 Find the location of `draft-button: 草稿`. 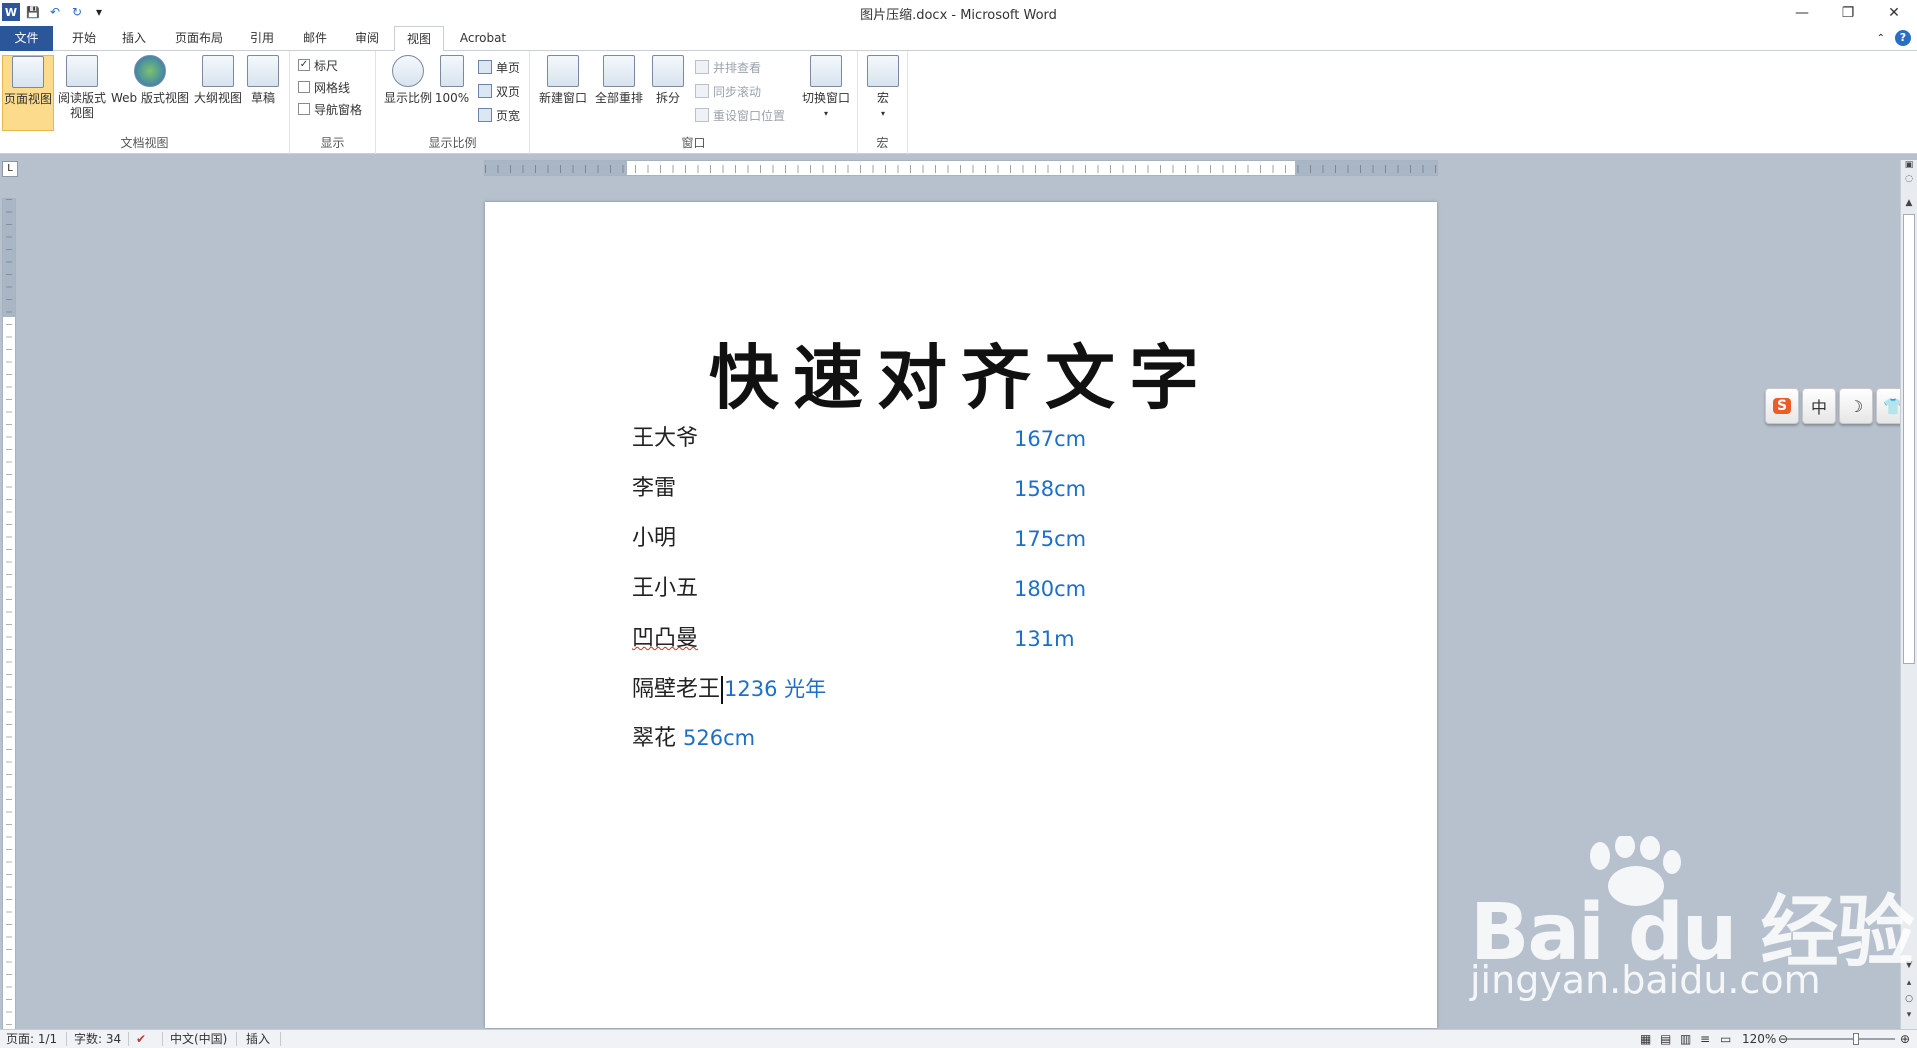

draft-button: 草稿 is located at coordinates (263, 80).